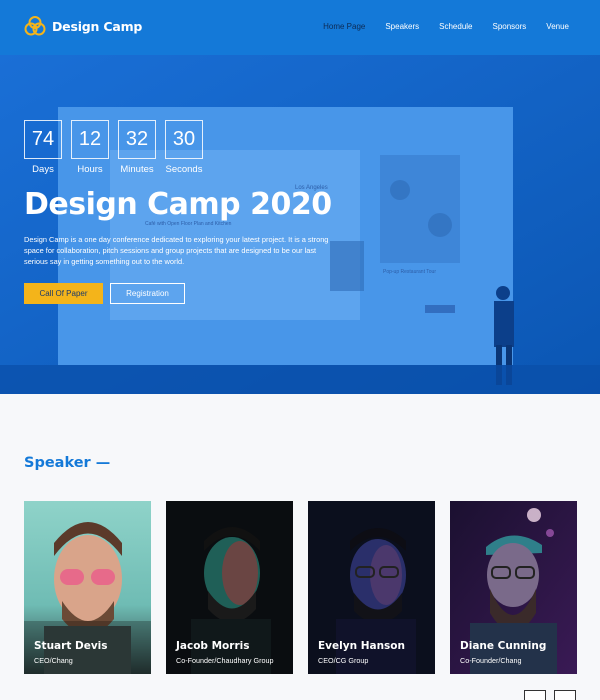 The height and width of the screenshot is (700, 600). I want to click on countdown-timer: 74 Days 12 Hours 32 Minutes 30 Seconds, so click(118, 147).